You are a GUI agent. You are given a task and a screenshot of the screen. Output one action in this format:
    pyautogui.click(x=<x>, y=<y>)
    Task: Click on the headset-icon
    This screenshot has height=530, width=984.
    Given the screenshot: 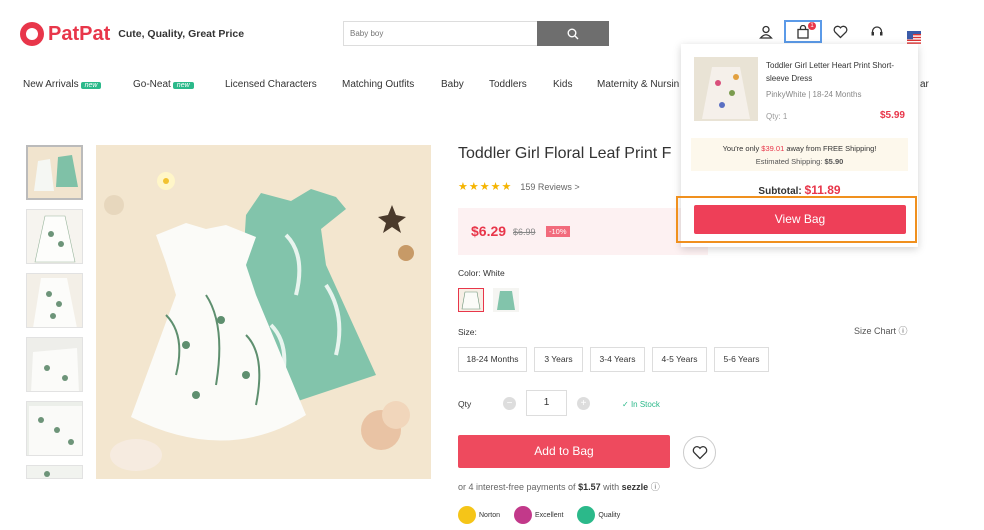 What is the action you would take?
    pyautogui.click(x=877, y=31)
    